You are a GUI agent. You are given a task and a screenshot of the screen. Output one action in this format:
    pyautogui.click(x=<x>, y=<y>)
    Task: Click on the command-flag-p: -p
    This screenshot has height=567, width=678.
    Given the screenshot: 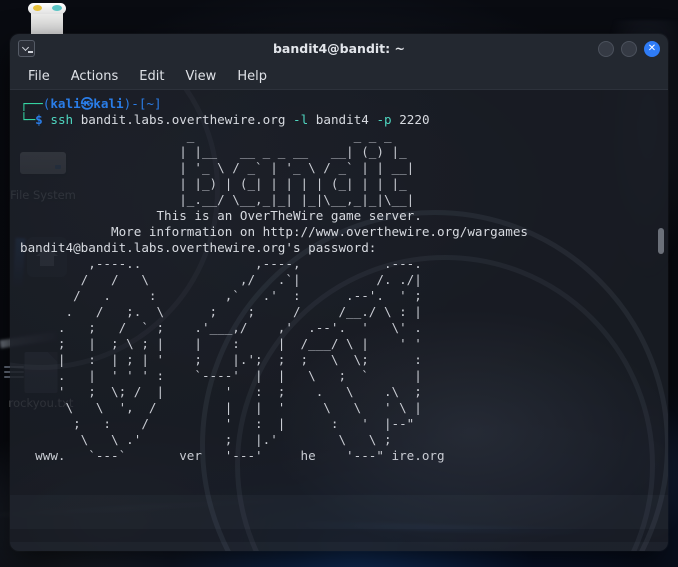 What is the action you would take?
    pyautogui.click(x=384, y=119)
    